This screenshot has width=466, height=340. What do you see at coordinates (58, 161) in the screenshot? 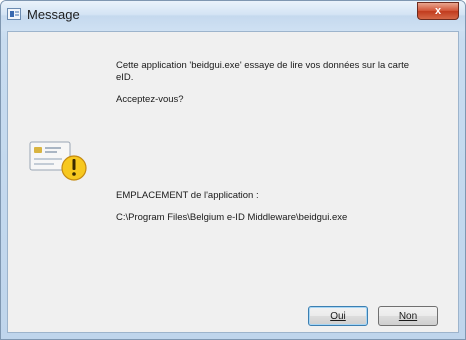
I see `id-card-warning-icon` at bounding box center [58, 161].